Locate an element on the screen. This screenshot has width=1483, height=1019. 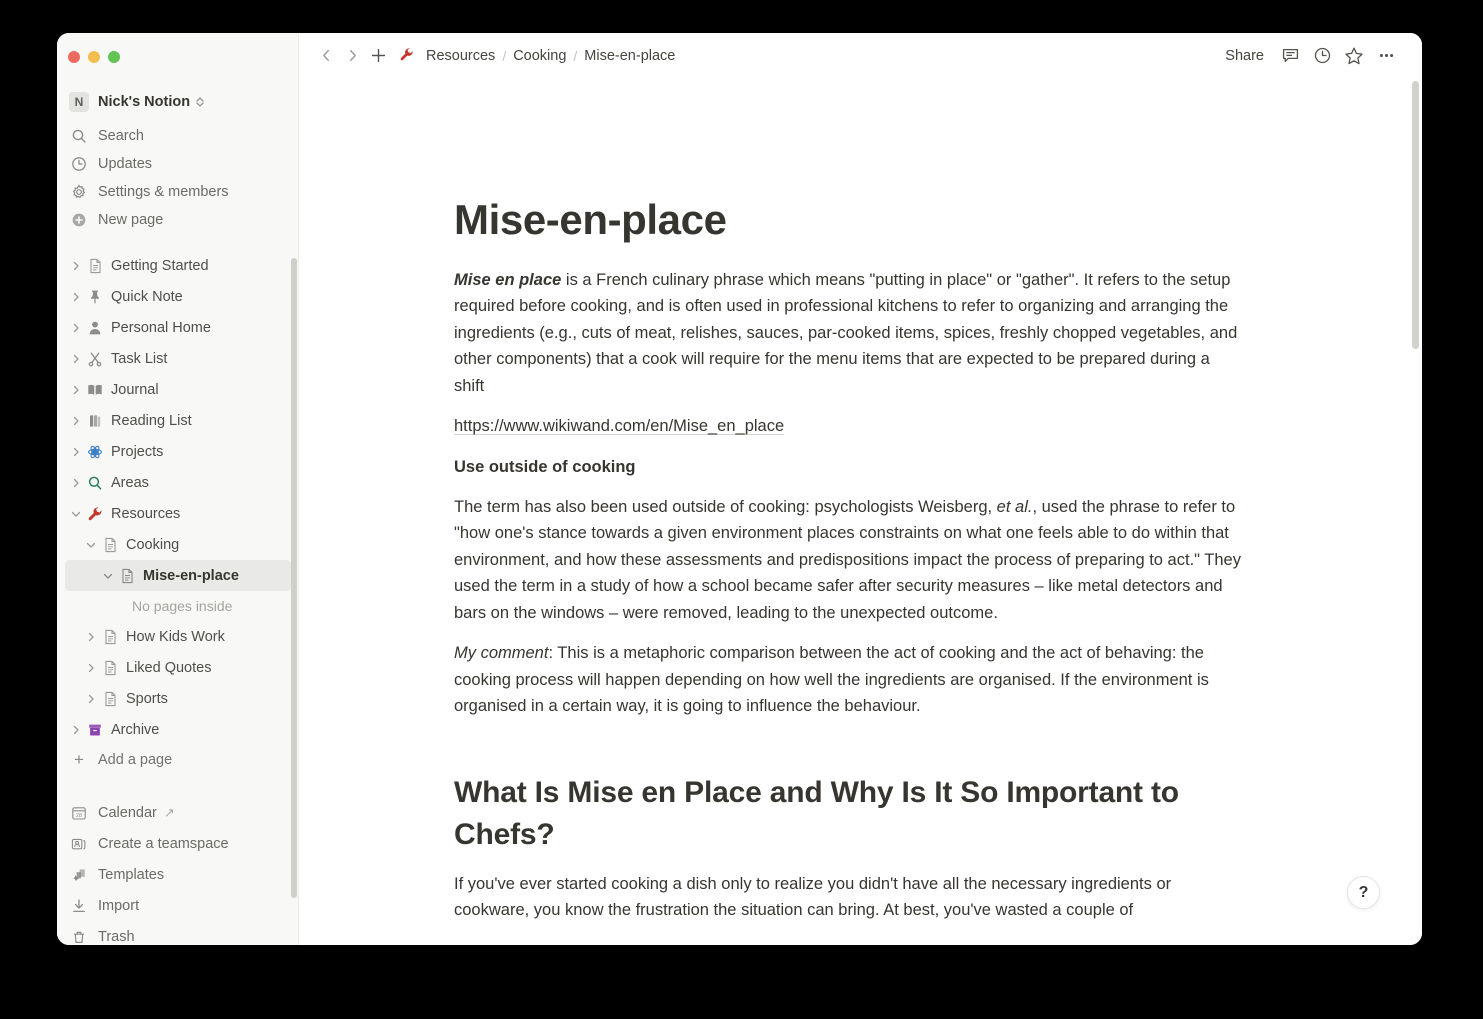
sidebar-item-updates: Updates is located at coordinates (178, 164).